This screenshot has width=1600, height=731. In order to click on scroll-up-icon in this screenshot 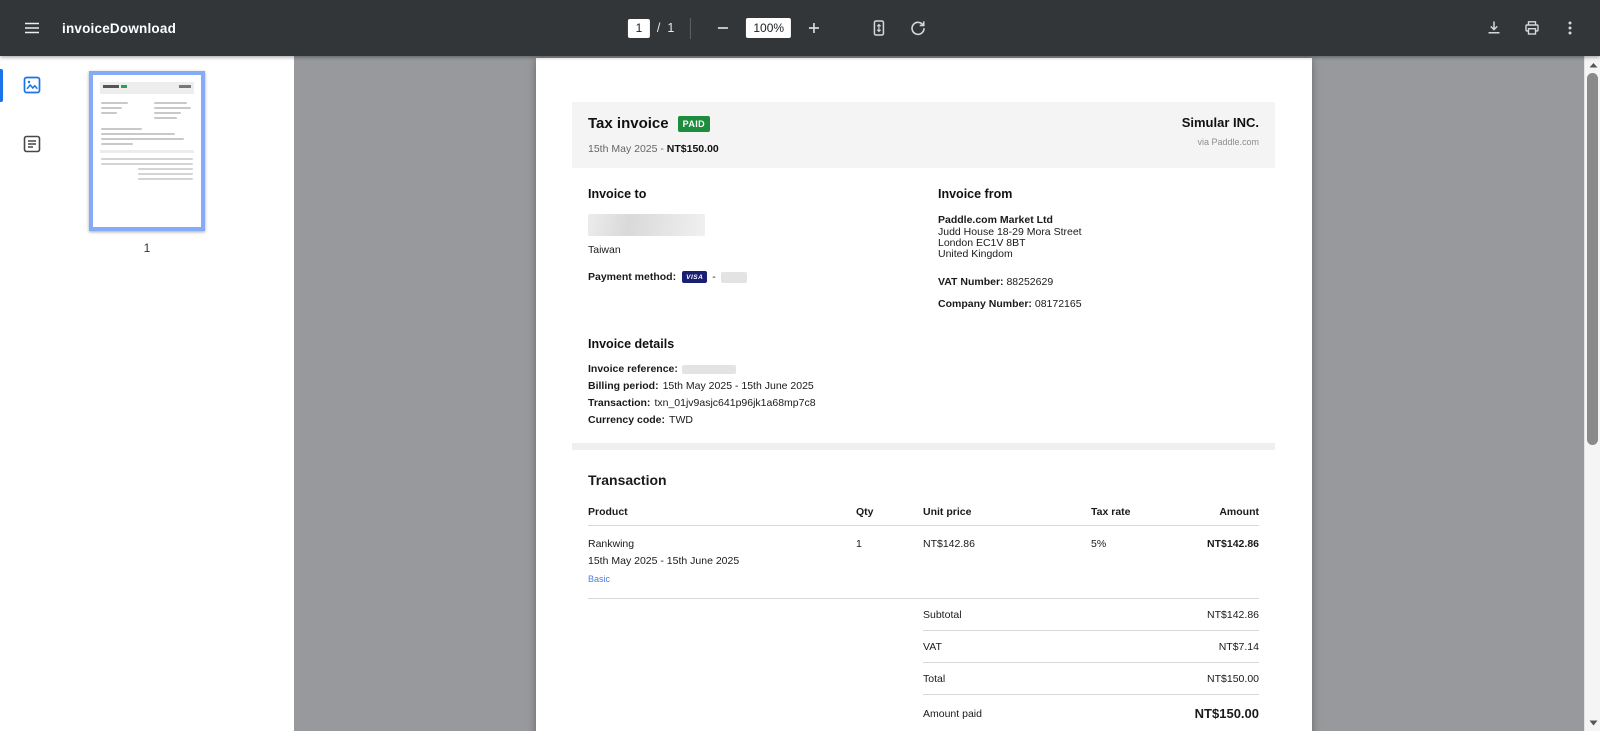, I will do `click(1593, 64)`.